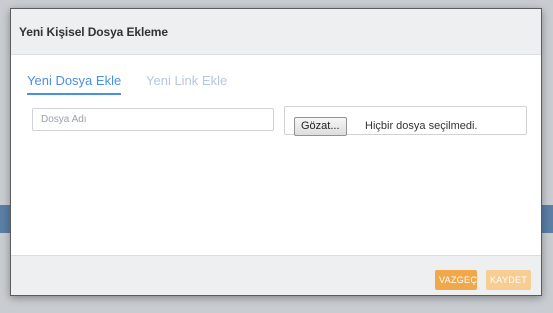 This screenshot has height=313, width=553. I want to click on modal-header: Yeni Kişisel Dosya Ekleme, so click(276, 32).